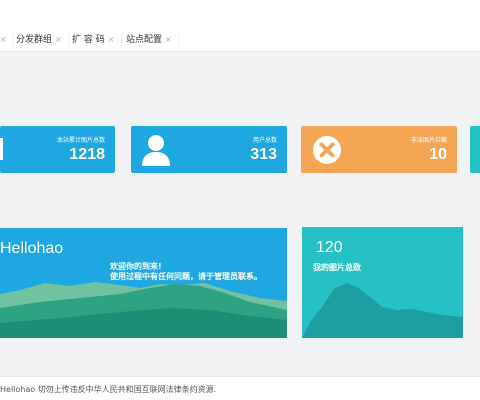  Describe the element at coordinates (87, 154) in the screenshot. I see `stat-value: 1218` at that location.